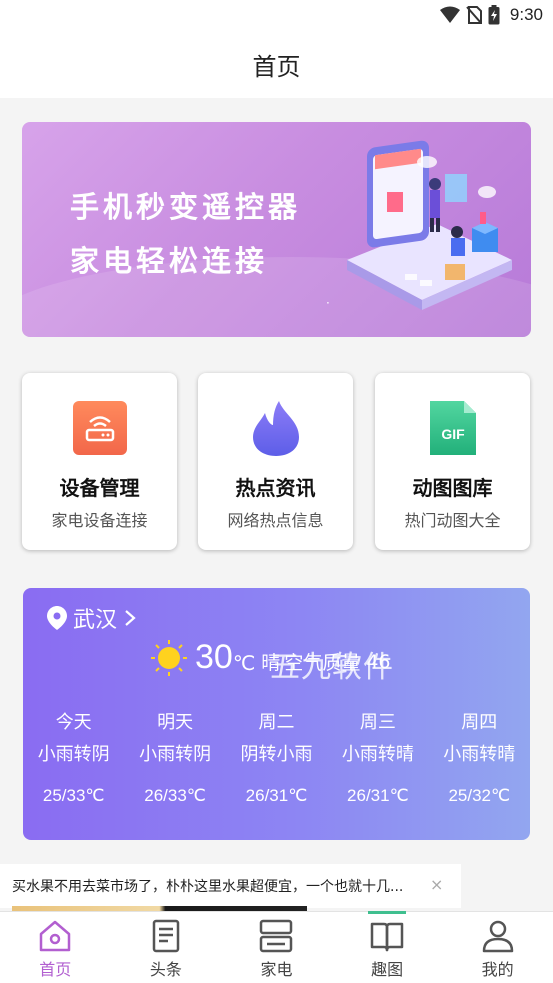 The height and width of the screenshot is (983, 553). Describe the element at coordinates (436, 884) in the screenshot. I see `close-ad-button: ×` at that location.